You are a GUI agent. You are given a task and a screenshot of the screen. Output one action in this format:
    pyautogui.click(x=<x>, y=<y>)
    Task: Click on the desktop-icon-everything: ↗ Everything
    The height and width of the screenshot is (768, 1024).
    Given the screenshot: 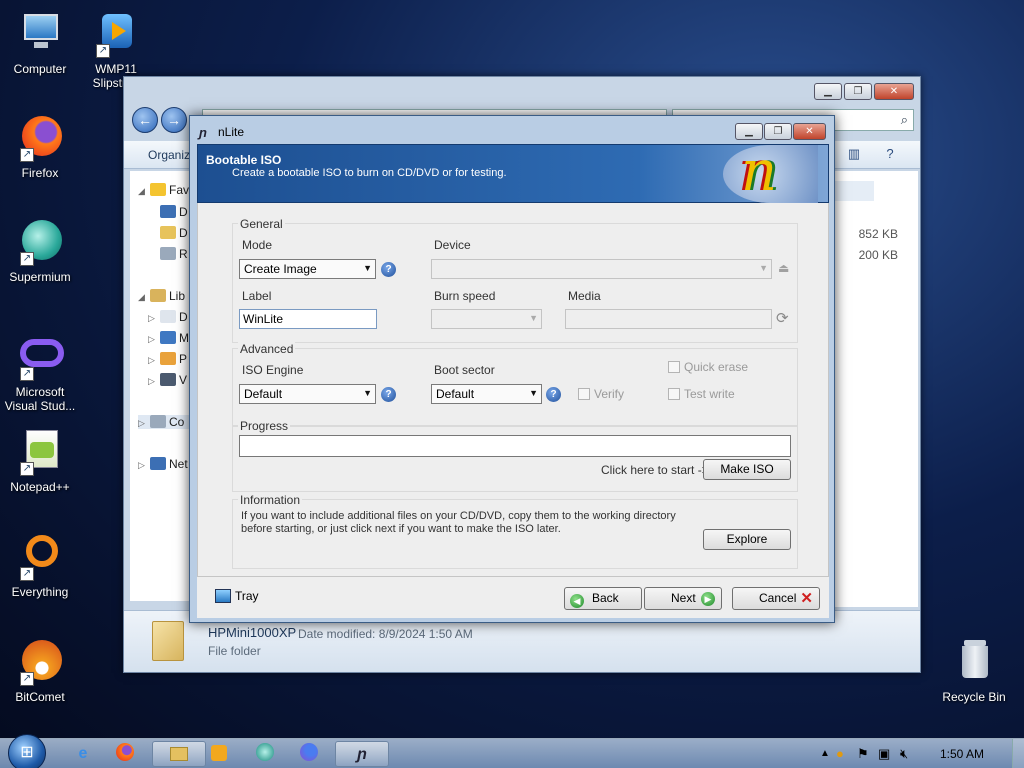 What is the action you would take?
    pyautogui.click(x=40, y=566)
    